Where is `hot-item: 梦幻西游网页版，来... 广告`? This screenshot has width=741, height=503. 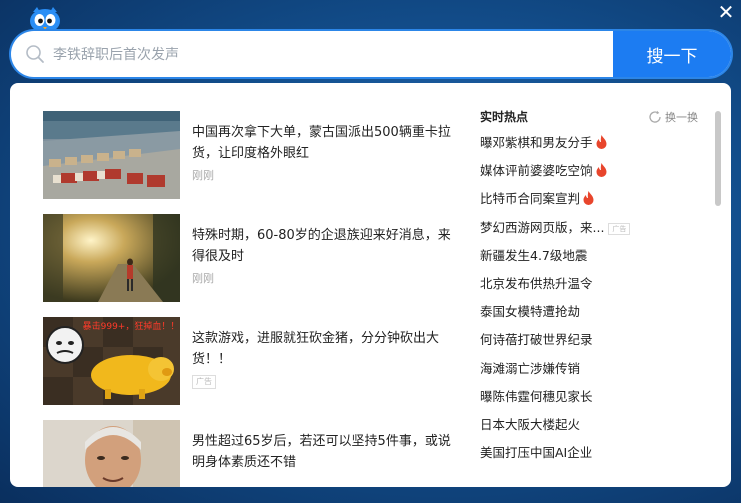
hot-item: 梦幻西游网页版，来... 广告 is located at coordinates (590, 228).